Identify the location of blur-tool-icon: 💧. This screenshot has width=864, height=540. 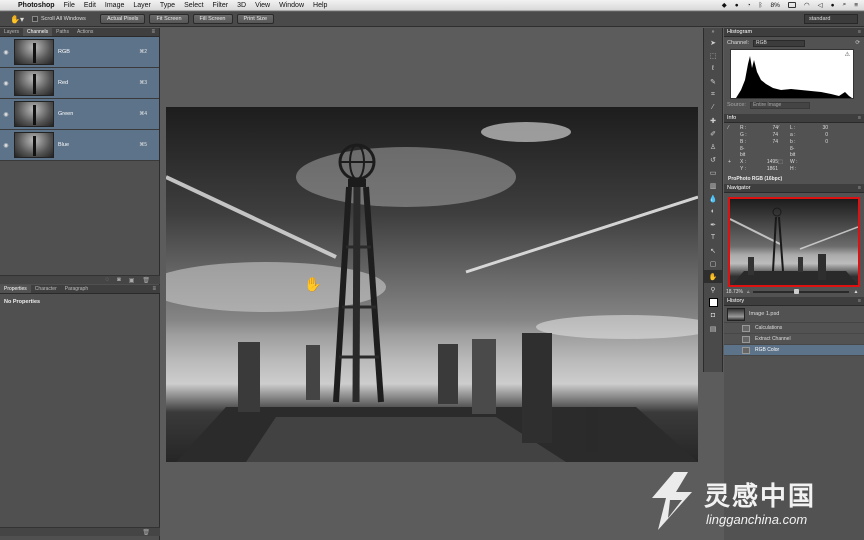
(713, 198).